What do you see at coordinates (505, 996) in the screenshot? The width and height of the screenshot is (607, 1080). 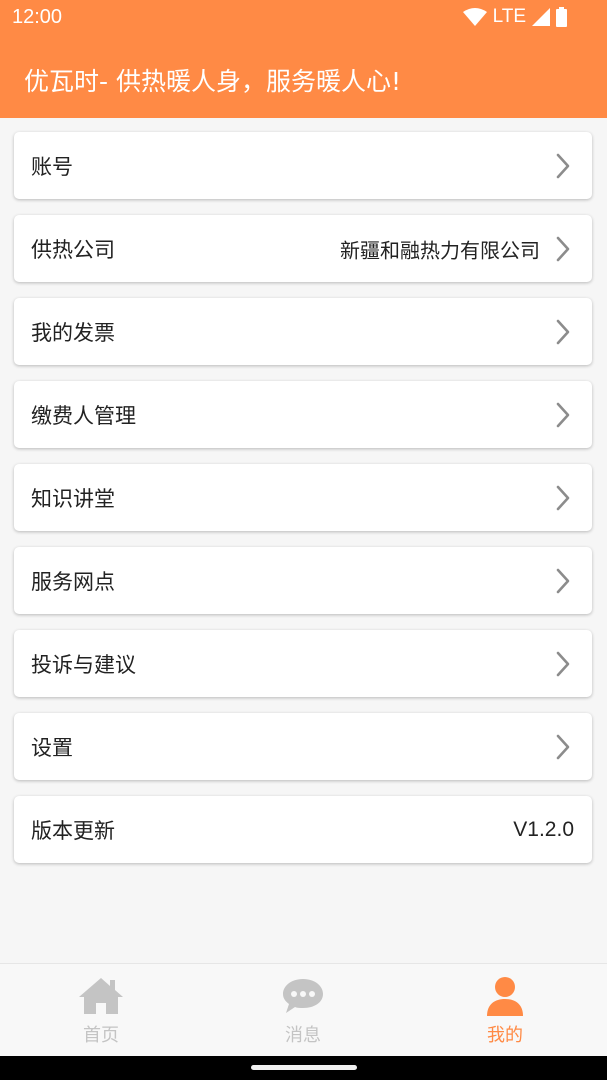 I see `user-icon` at bounding box center [505, 996].